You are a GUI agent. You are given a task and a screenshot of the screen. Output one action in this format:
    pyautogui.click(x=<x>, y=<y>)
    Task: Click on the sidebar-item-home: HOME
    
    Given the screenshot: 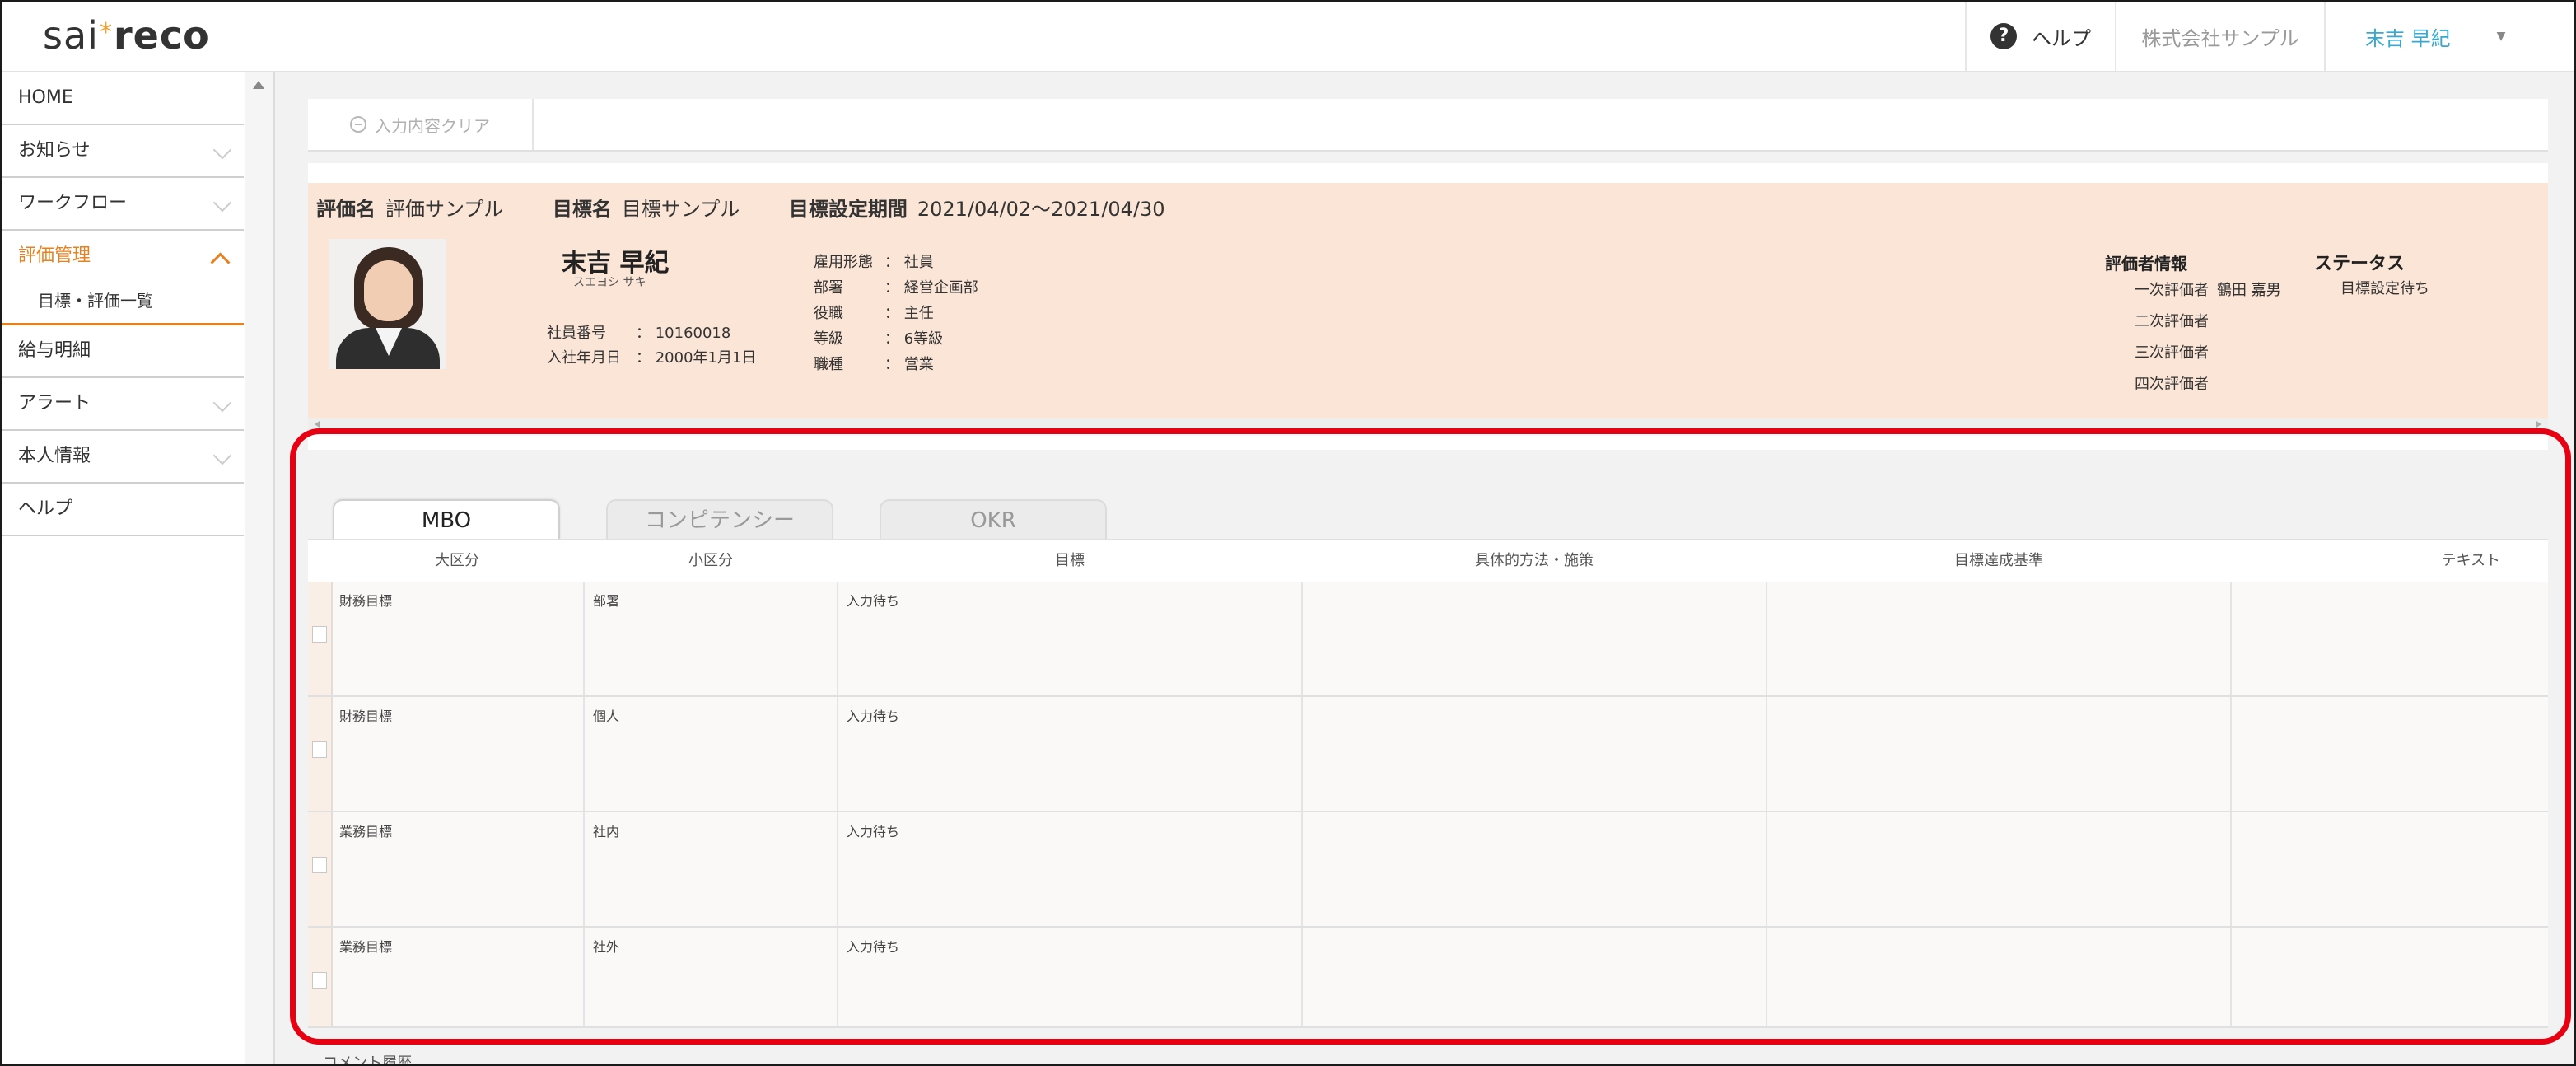 What is the action you would take?
    pyautogui.click(x=123, y=98)
    